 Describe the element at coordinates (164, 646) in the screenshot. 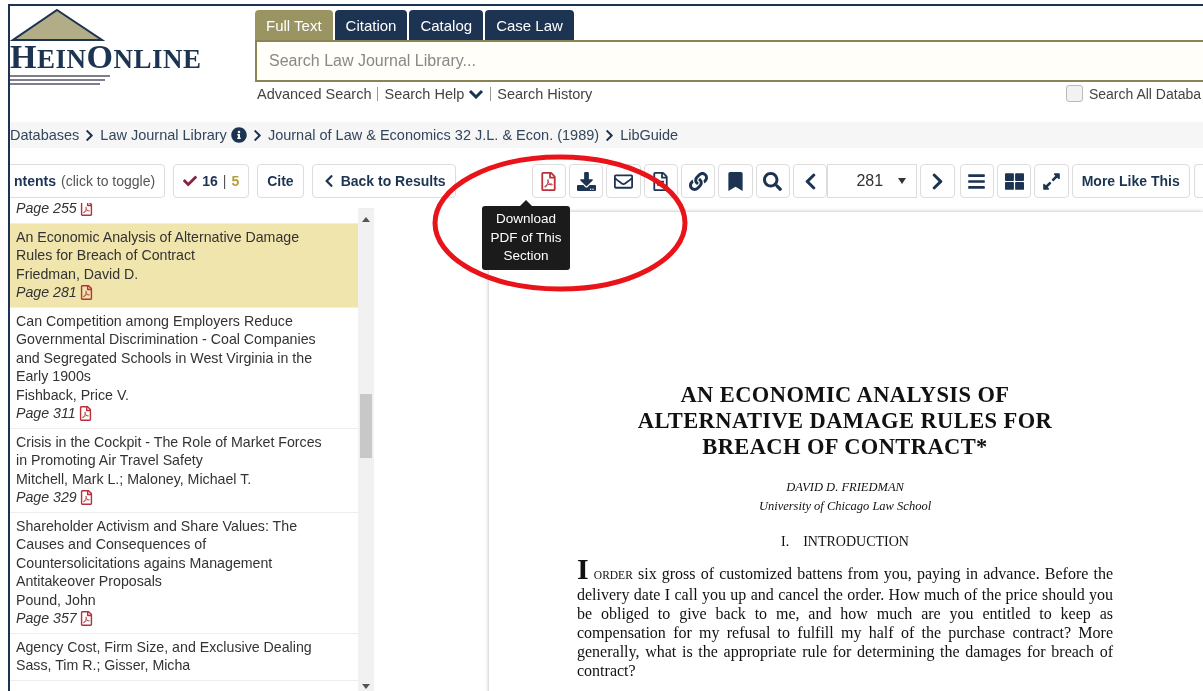

I see `article-title: Agency Cost, Firm Size, and Exclusive Dealing` at that location.